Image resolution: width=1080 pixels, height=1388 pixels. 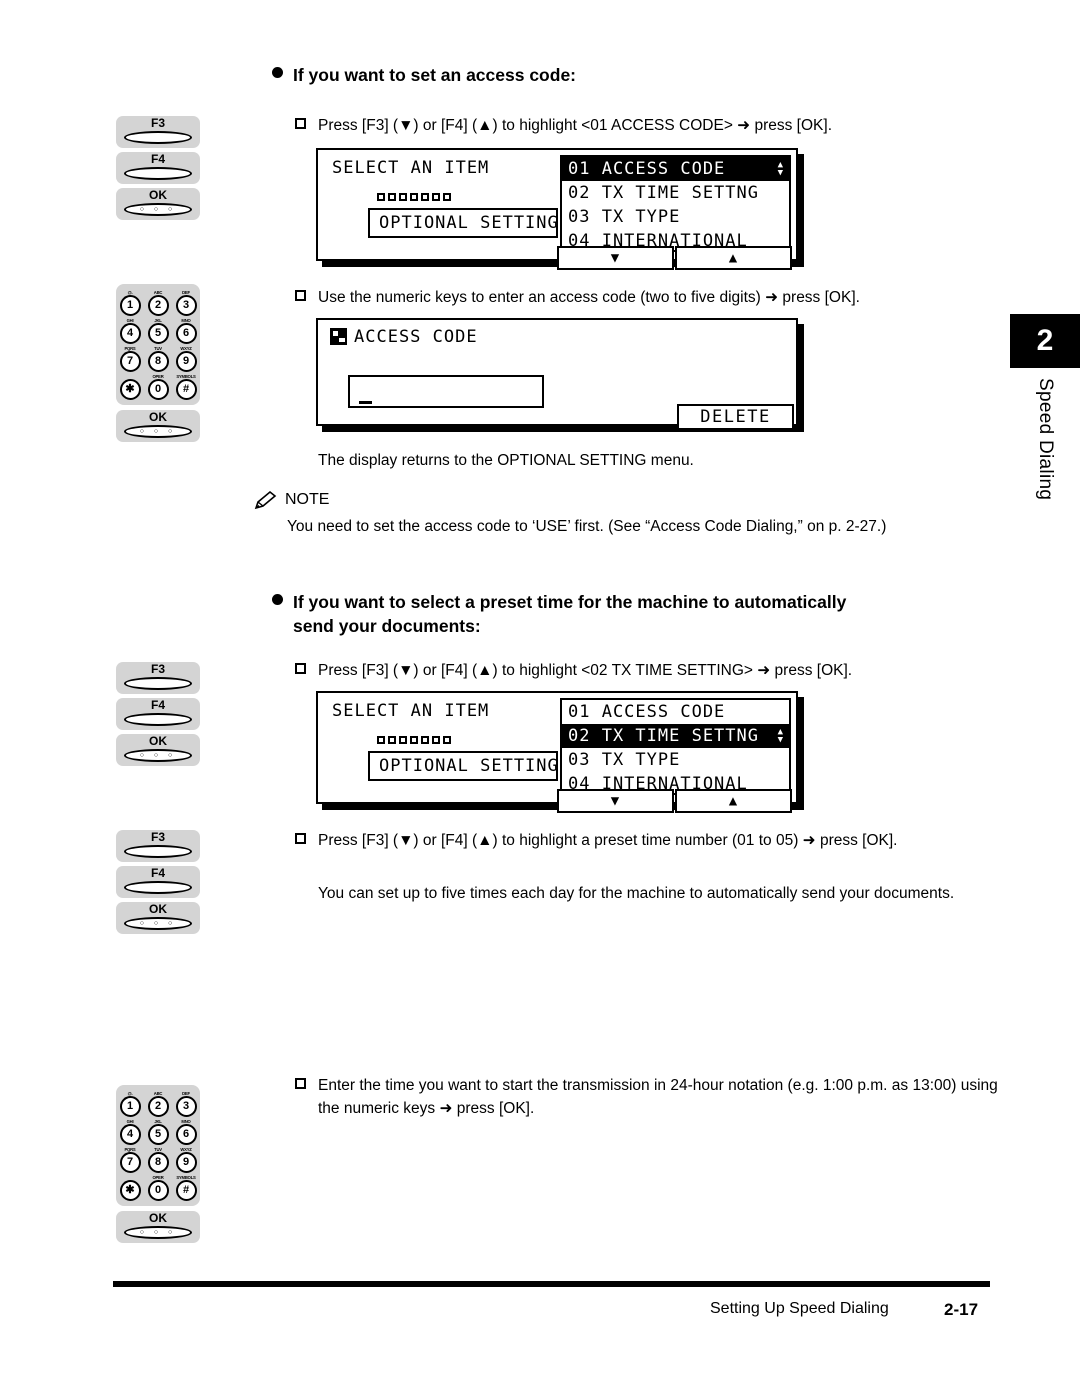 What do you see at coordinates (158, 1160) in the screenshot?
I see `keypad-2-key-8: TUV 8` at bounding box center [158, 1160].